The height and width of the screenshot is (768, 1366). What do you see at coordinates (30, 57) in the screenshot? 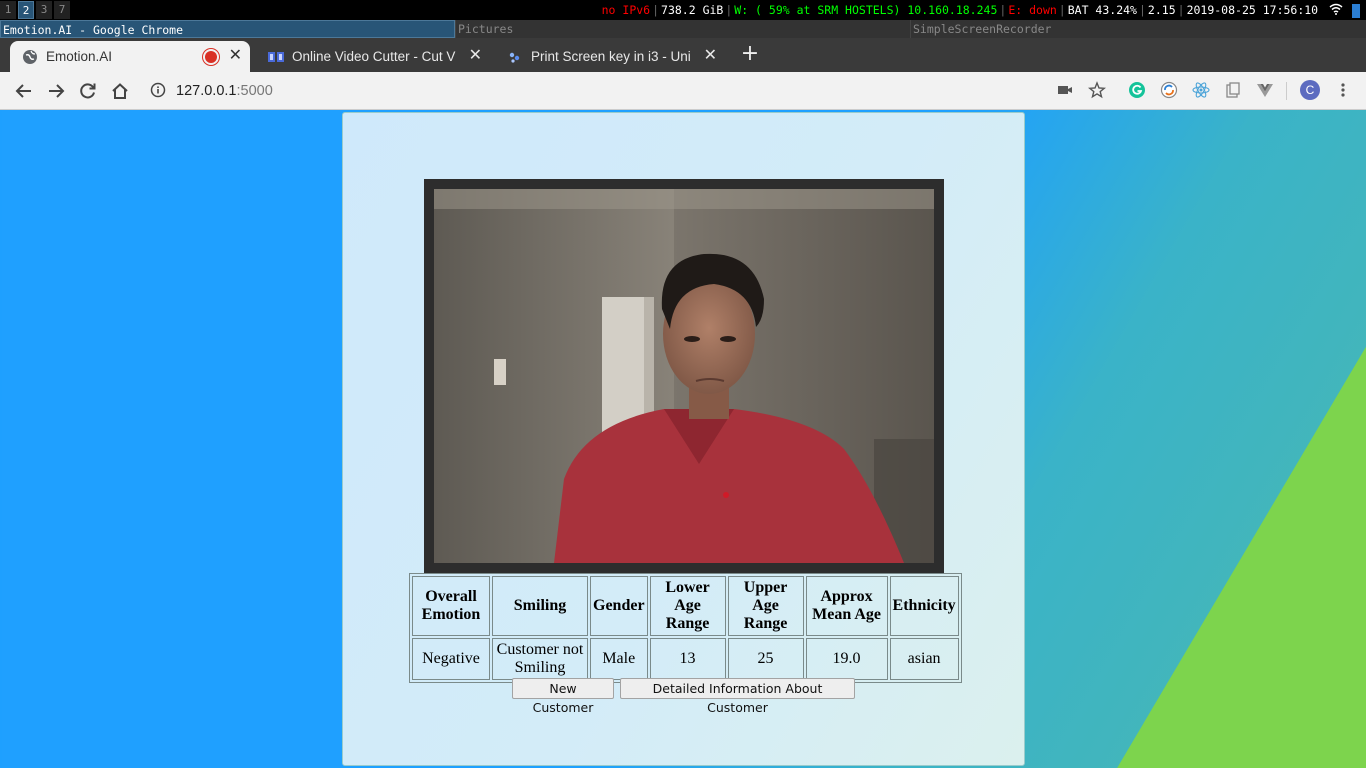
I see `globe-icon` at bounding box center [30, 57].